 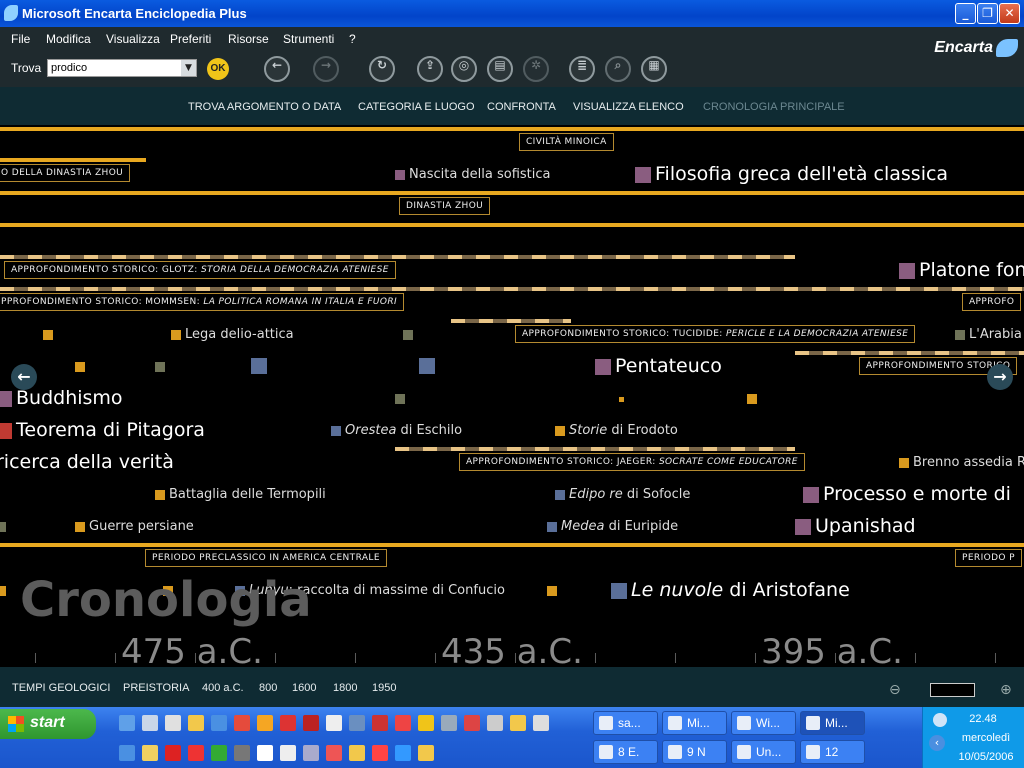 I want to click on event-le-nuvole: Le nuvole di Aristofane, so click(x=730, y=590).